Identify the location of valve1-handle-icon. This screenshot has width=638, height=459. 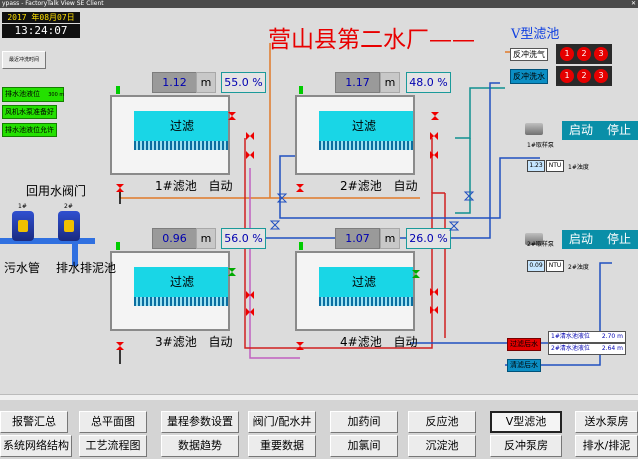
(23, 226).